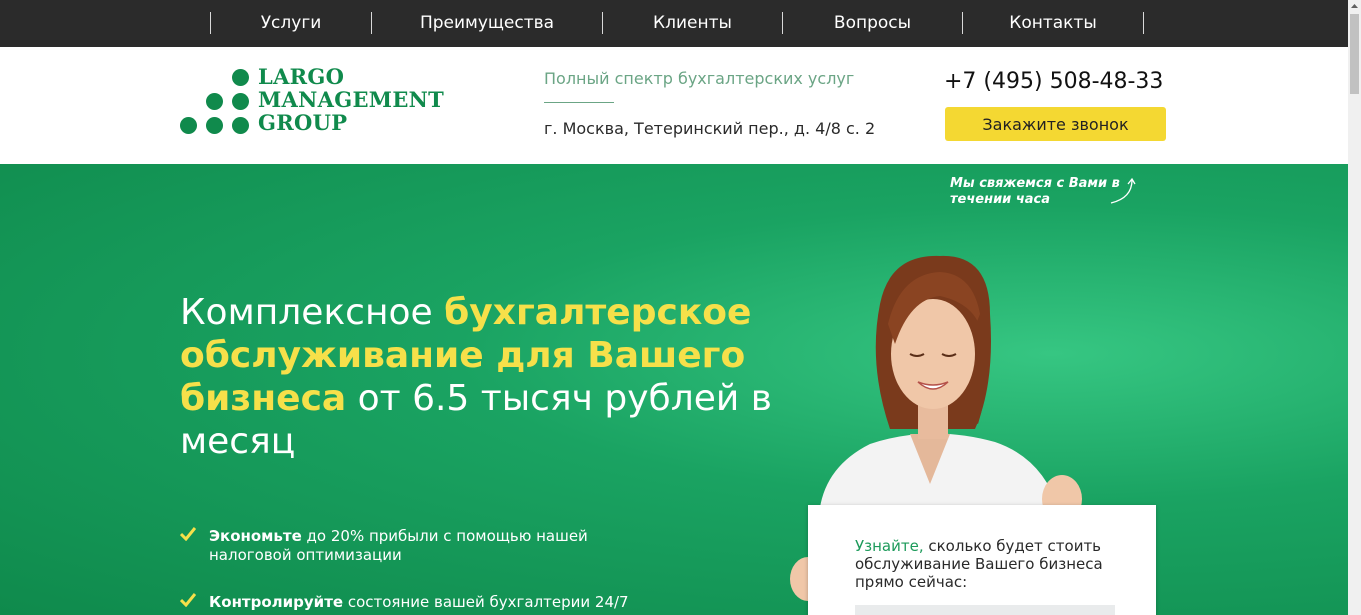 The image size is (1361, 615). I want to click on tagline-divider, so click(579, 102).